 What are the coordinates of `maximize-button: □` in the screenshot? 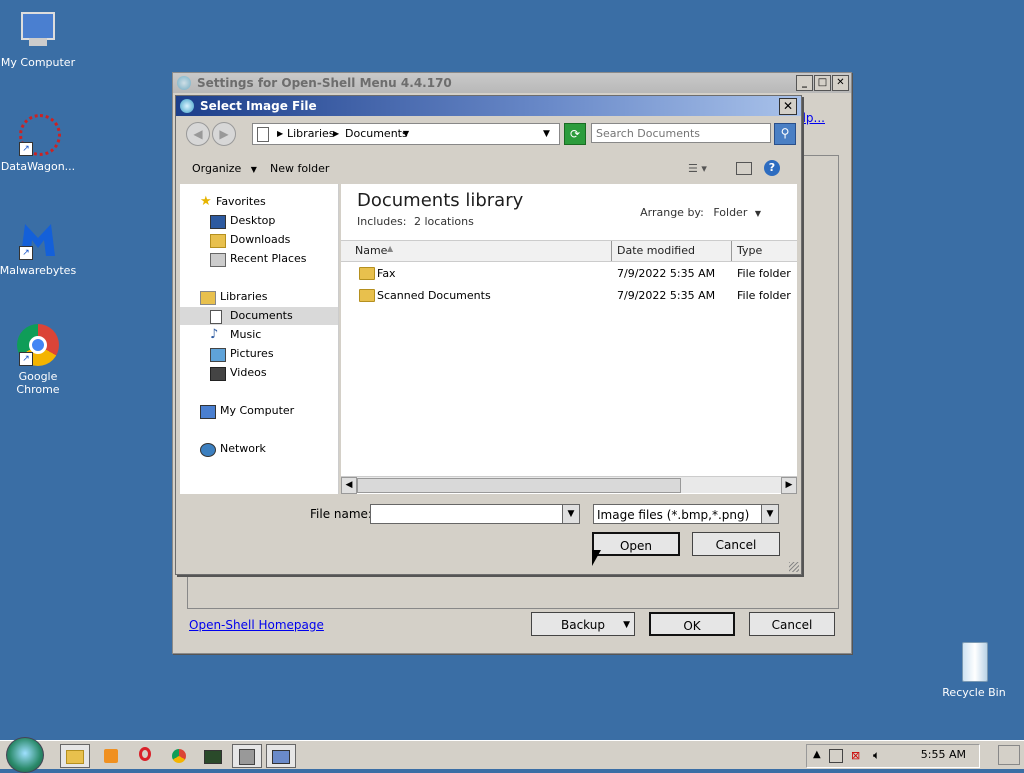 It's located at (822, 83).